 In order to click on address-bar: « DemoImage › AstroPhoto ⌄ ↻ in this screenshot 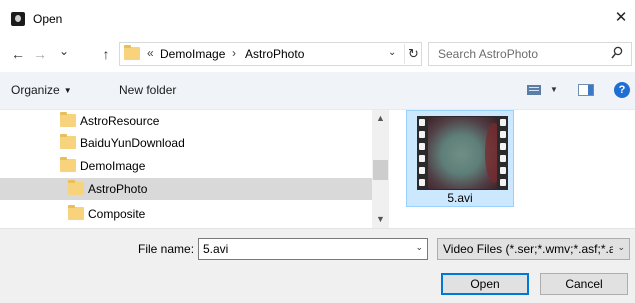, I will do `click(270, 54)`.